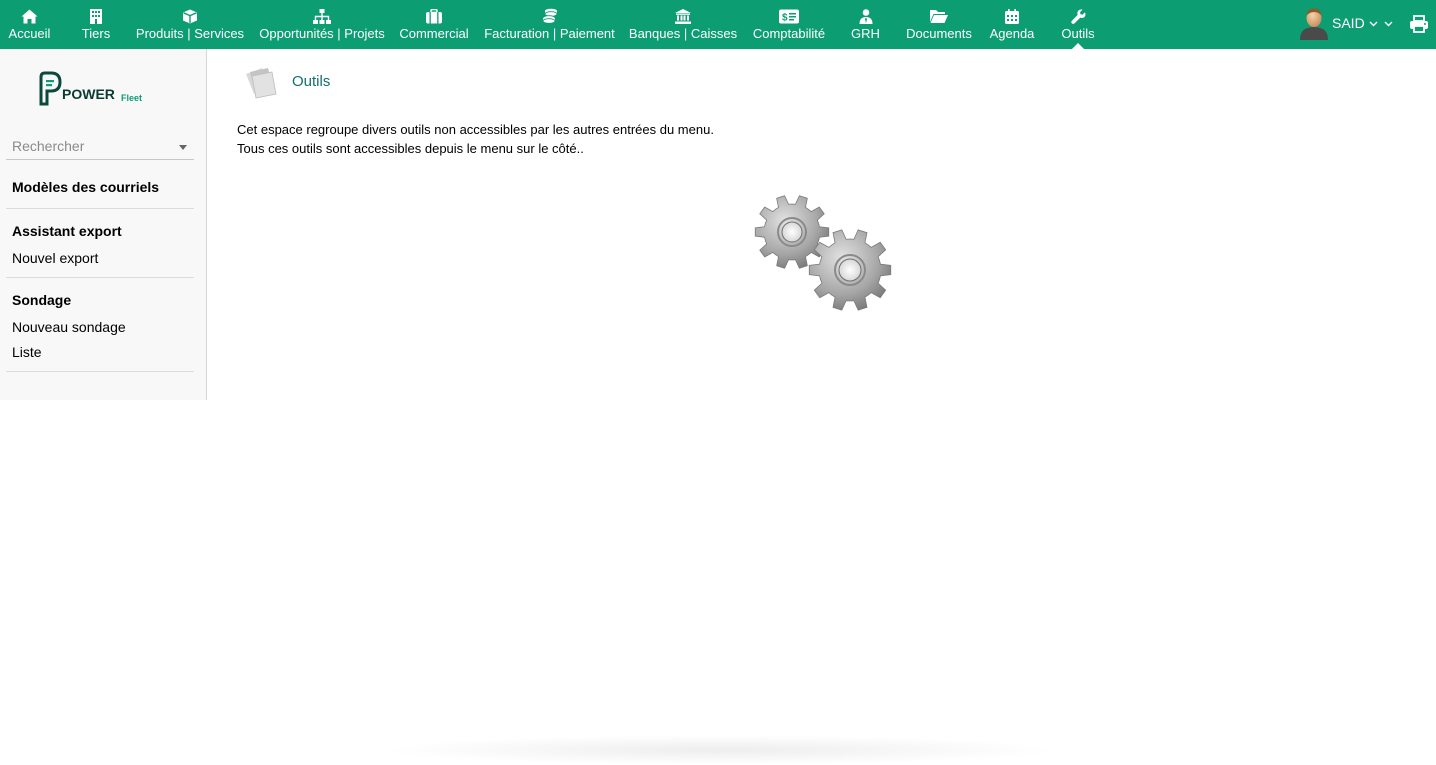 The image size is (1436, 765). I want to click on nav-item-tiers: Tiers, so click(96, 24).